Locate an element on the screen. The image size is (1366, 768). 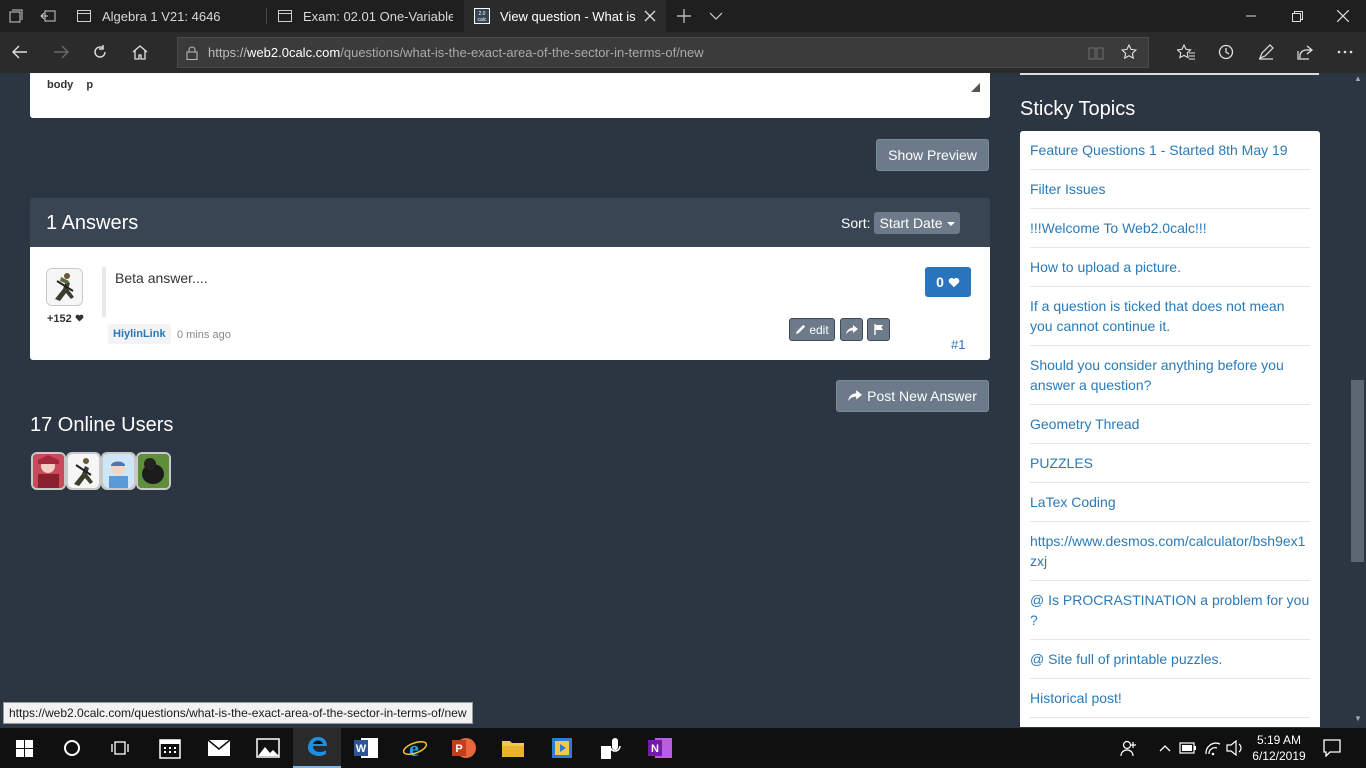
mail-app-icon is located at coordinates (219, 748).